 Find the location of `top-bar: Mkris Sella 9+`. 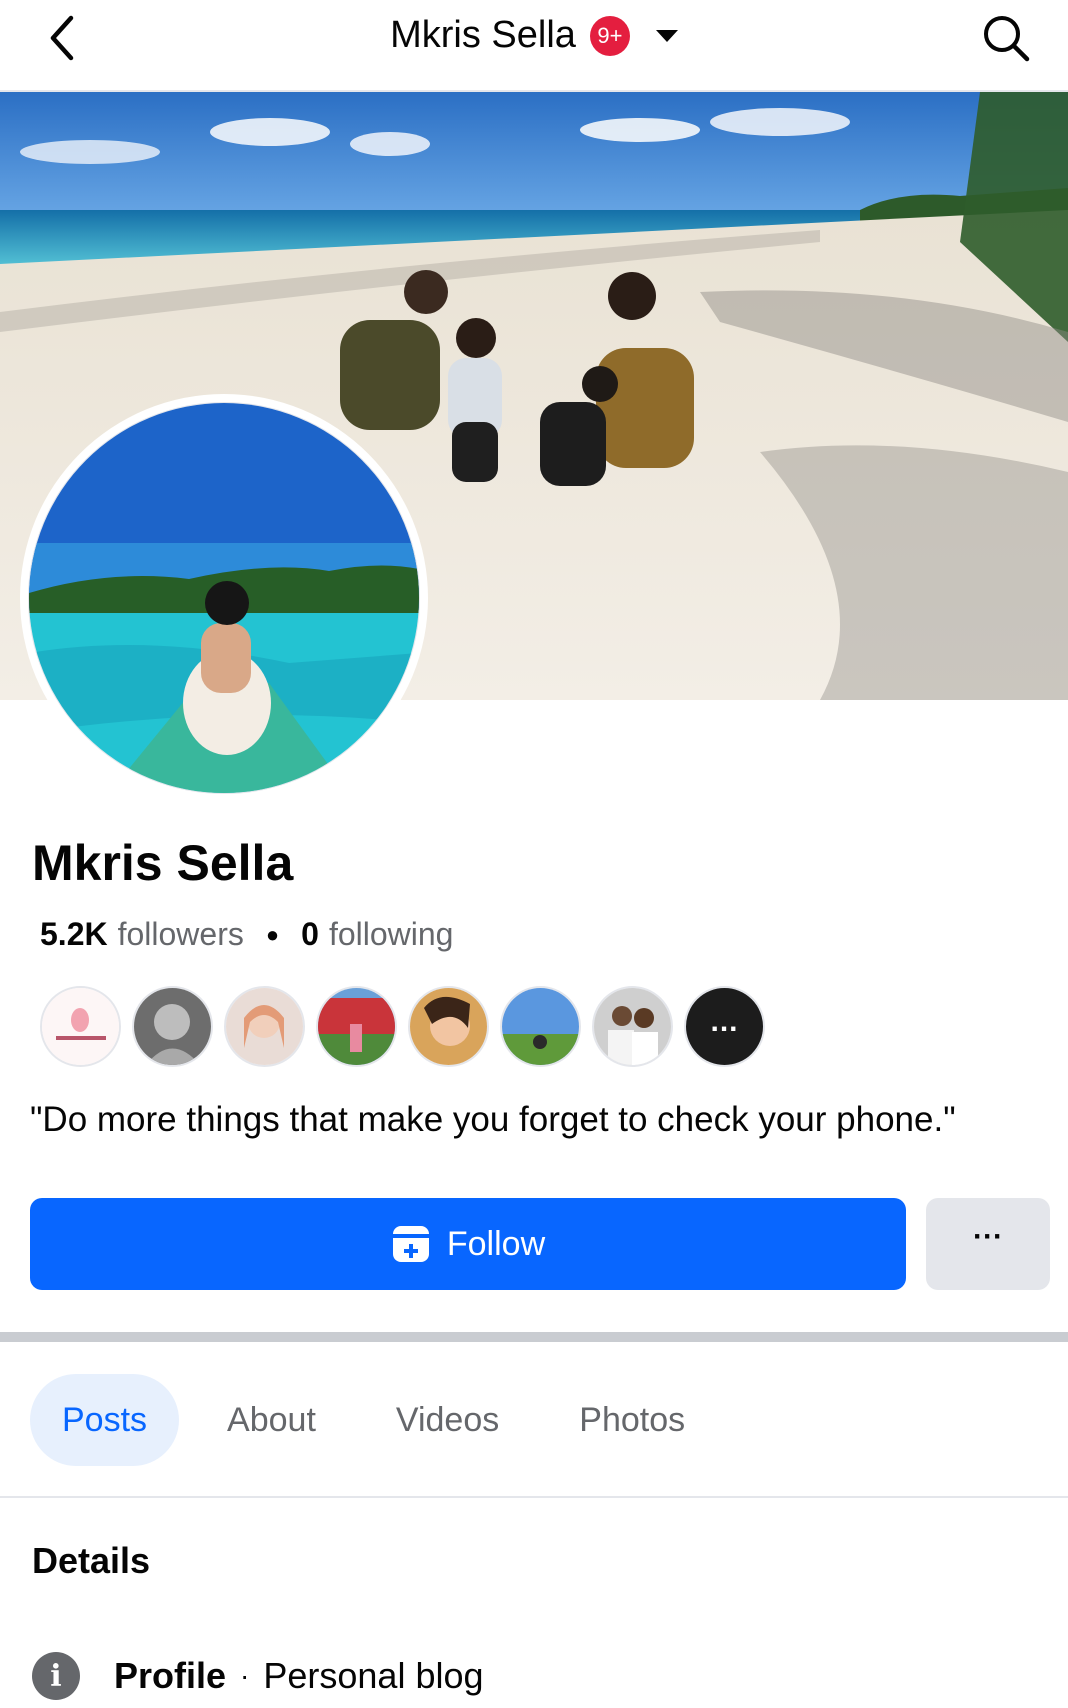

top-bar: Mkris Sella 9+ is located at coordinates (534, 46).